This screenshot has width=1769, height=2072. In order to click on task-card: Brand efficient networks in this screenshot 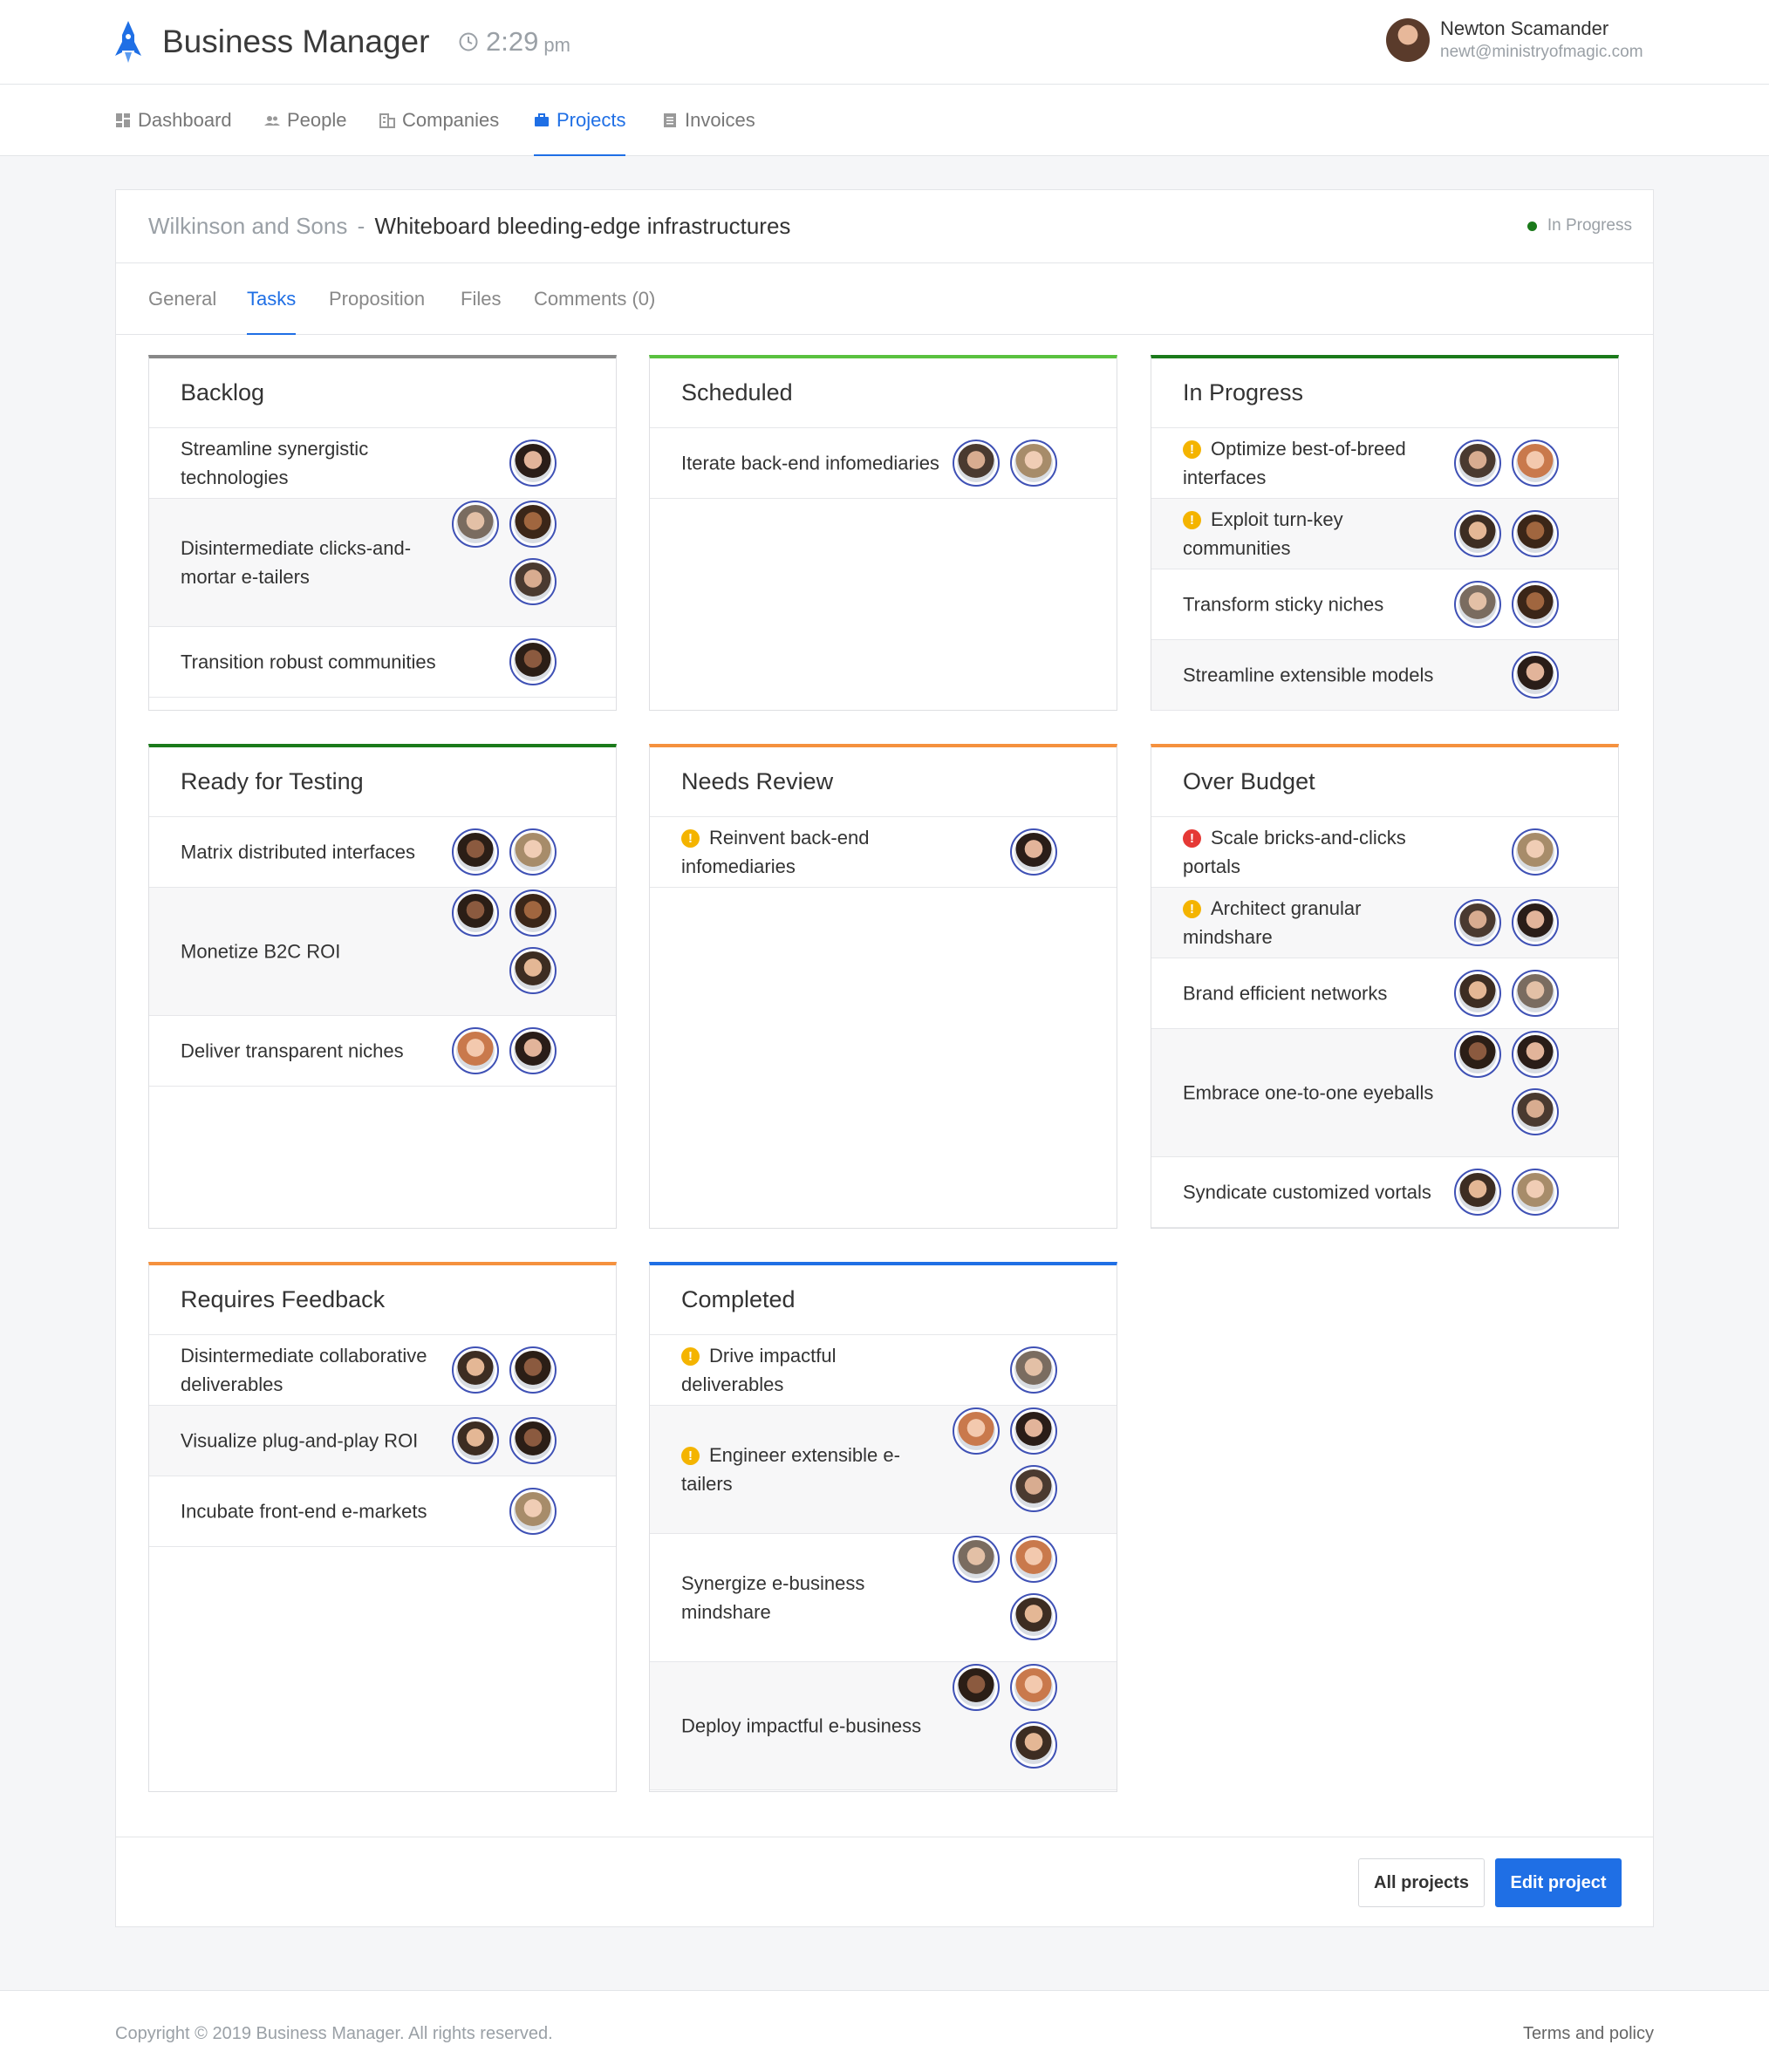, I will do `click(1384, 993)`.